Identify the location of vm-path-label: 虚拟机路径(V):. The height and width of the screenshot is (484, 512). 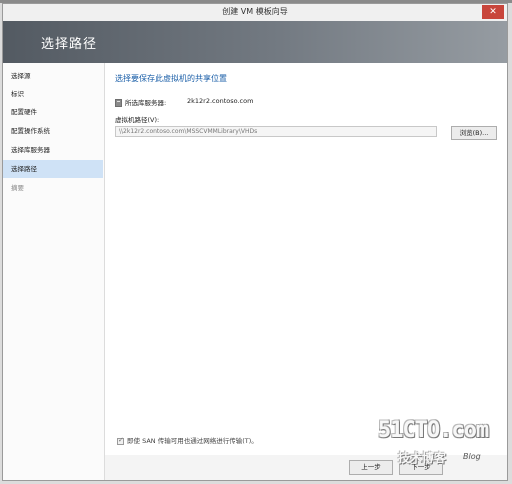
(137, 120).